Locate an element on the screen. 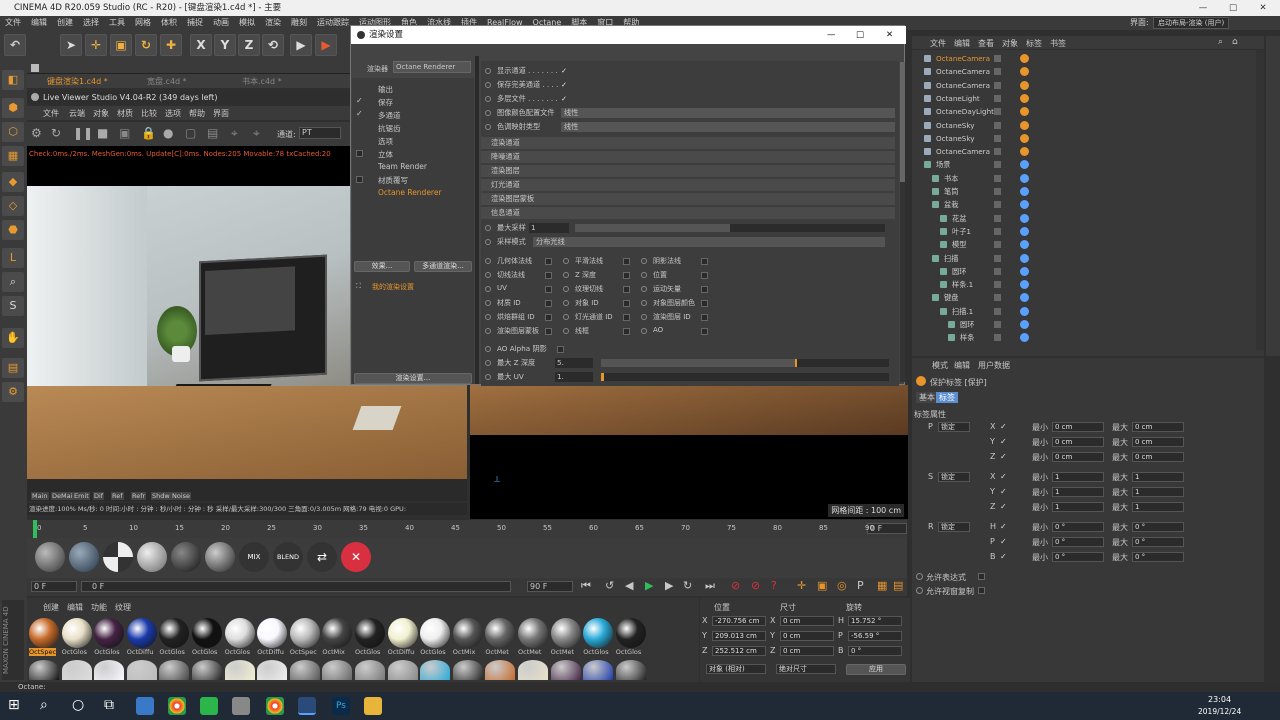 The image size is (1280, 720). nav-material-override: 材质覆写 is located at coordinates (393, 180).